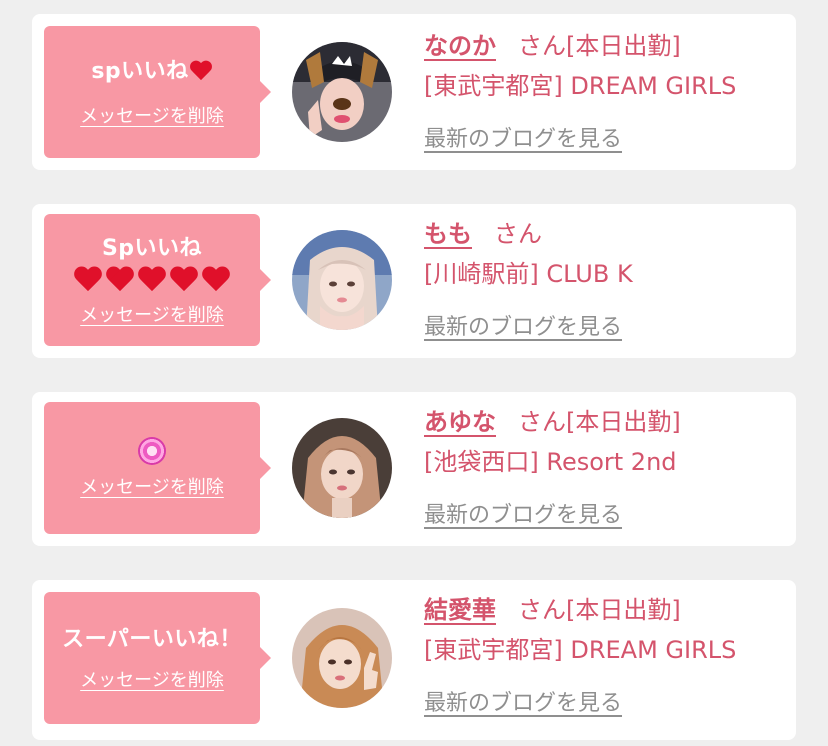 Image resolution: width=828 pixels, height=746 pixels. I want to click on reaction-label: スーパーいいね！, so click(152, 639).